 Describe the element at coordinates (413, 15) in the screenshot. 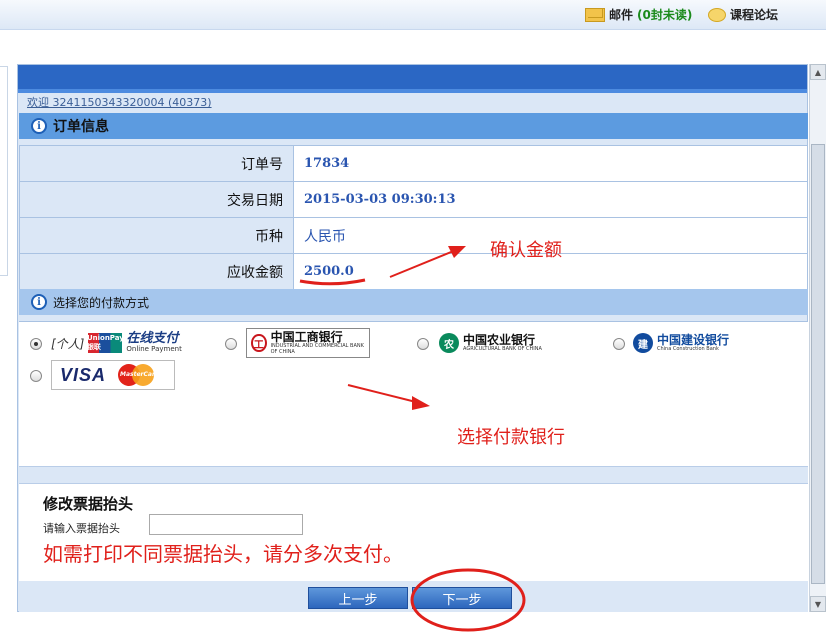

I see `top-bar: 邮件 (0封未读) 课程论坛` at that location.